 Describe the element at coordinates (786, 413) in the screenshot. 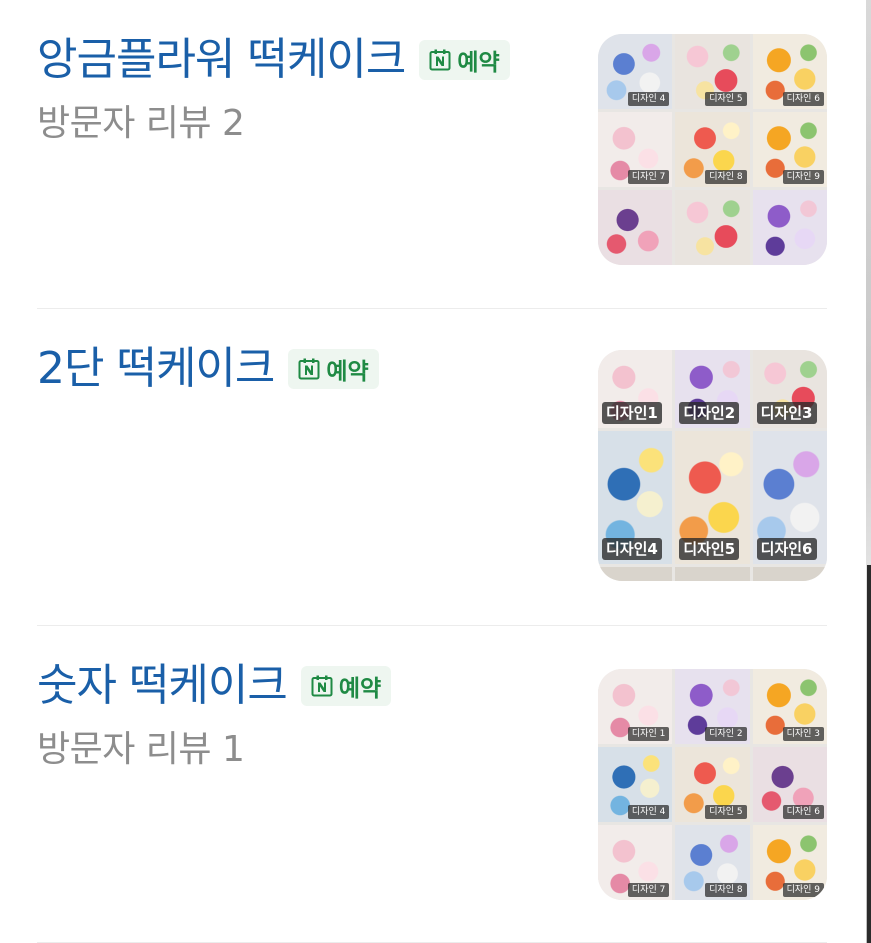

I see `design-tag: 디자인3` at that location.